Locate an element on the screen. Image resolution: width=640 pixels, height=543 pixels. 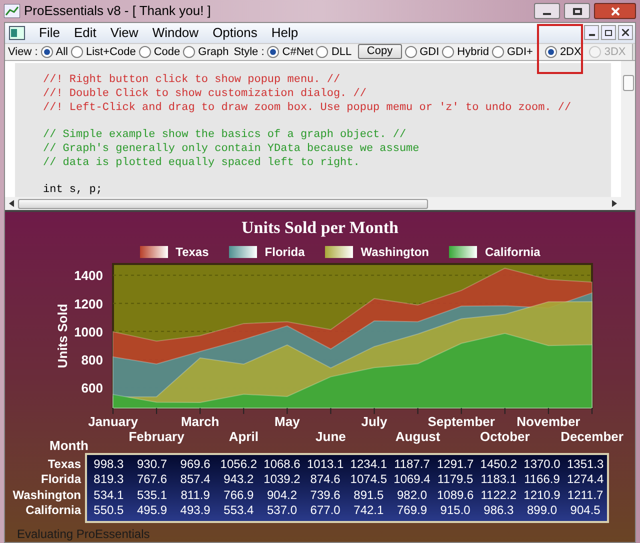
table-cell-text: 1166.9 is located at coordinates (542, 480).